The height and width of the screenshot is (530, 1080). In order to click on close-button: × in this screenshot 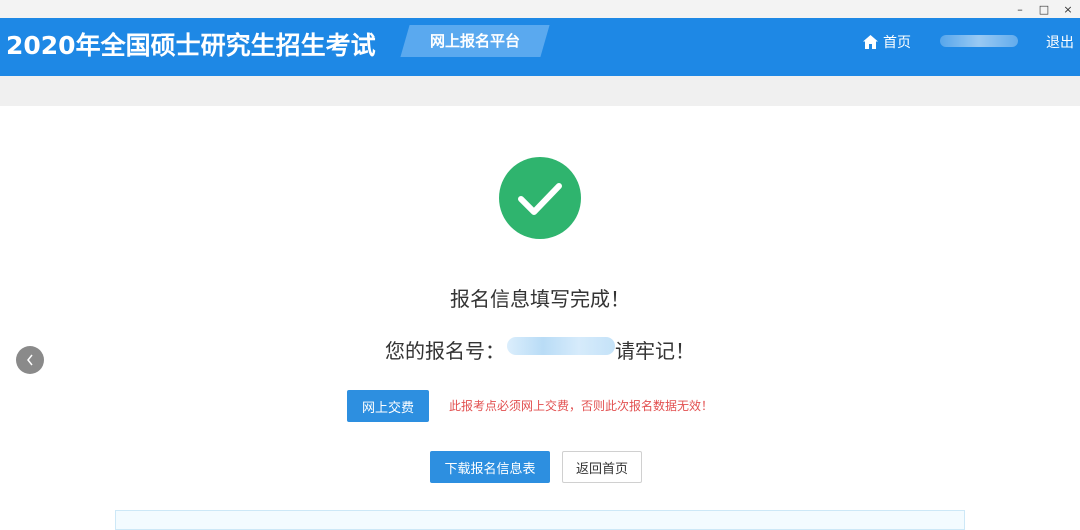, I will do `click(1068, 9)`.